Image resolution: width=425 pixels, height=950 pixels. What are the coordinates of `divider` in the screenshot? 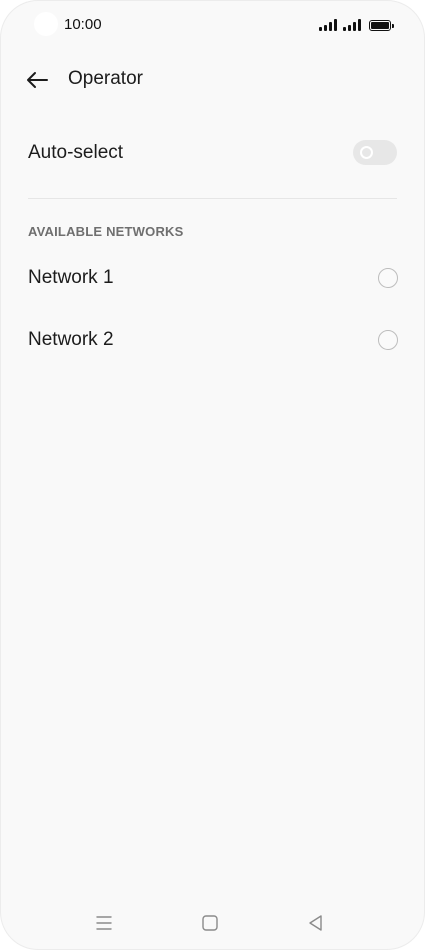 It's located at (212, 198).